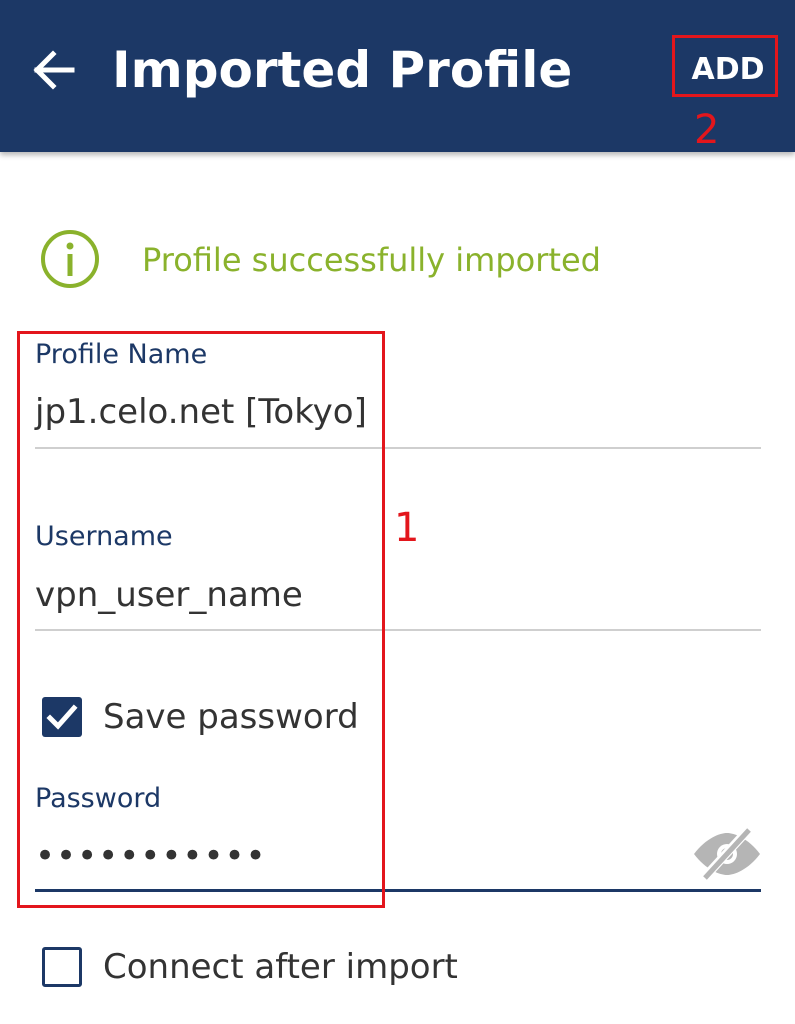 This screenshot has width=795, height=1024. I want to click on annotation-number-2: 2, so click(707, 130).